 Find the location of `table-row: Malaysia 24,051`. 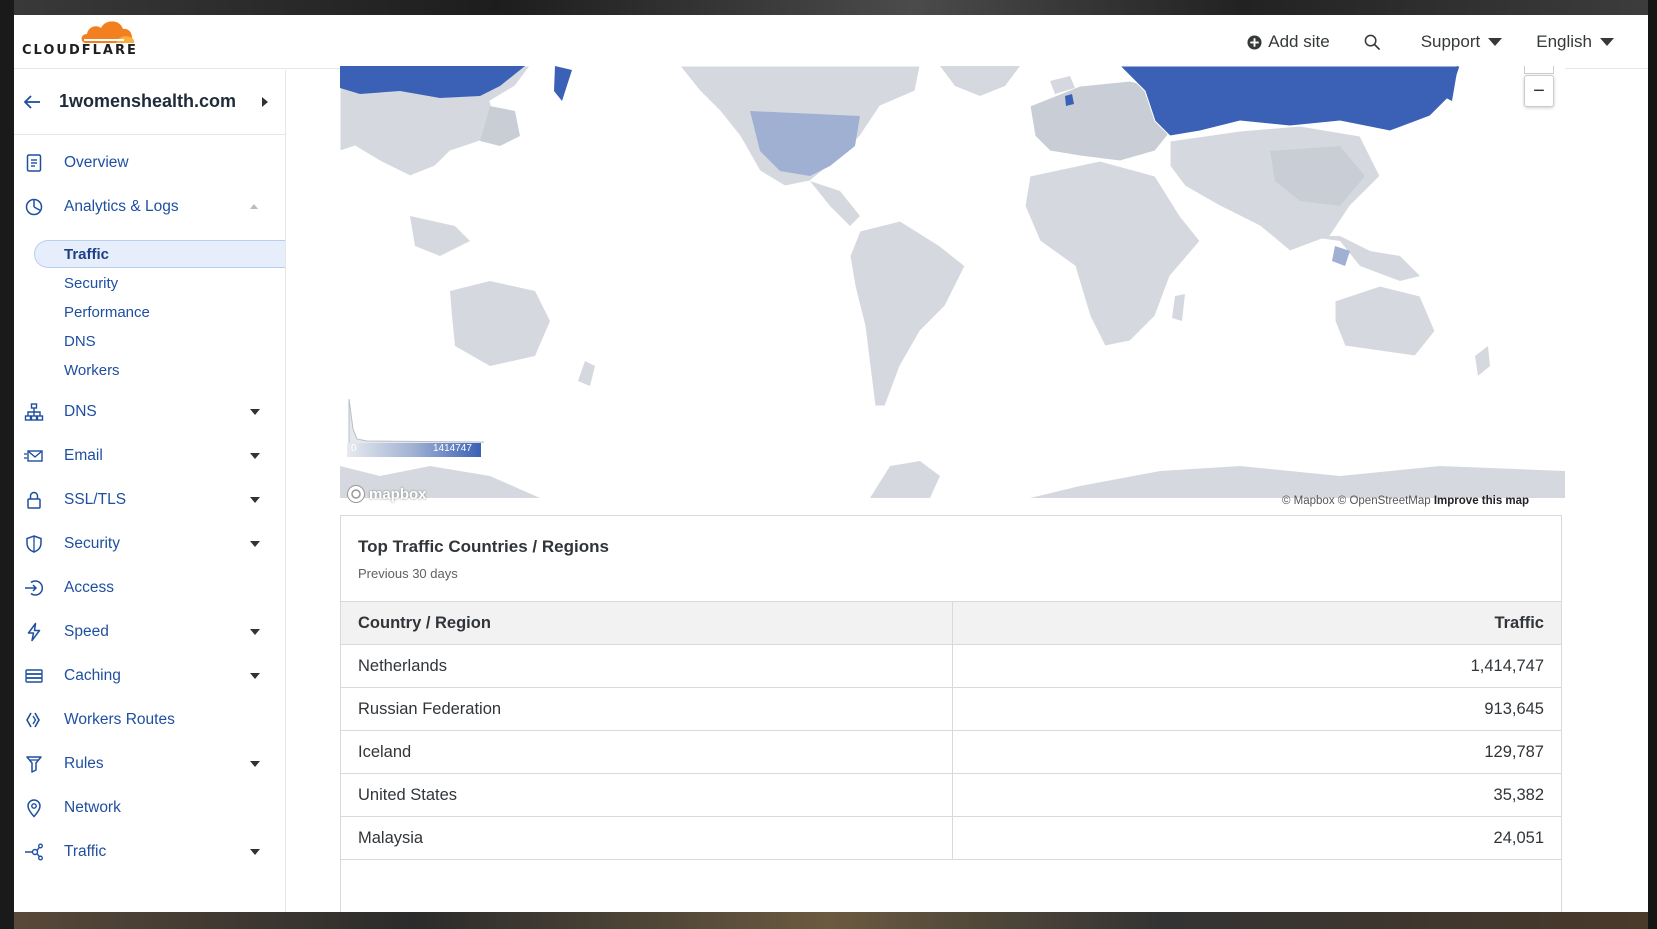

table-row: Malaysia 24,051 is located at coordinates (951, 838).